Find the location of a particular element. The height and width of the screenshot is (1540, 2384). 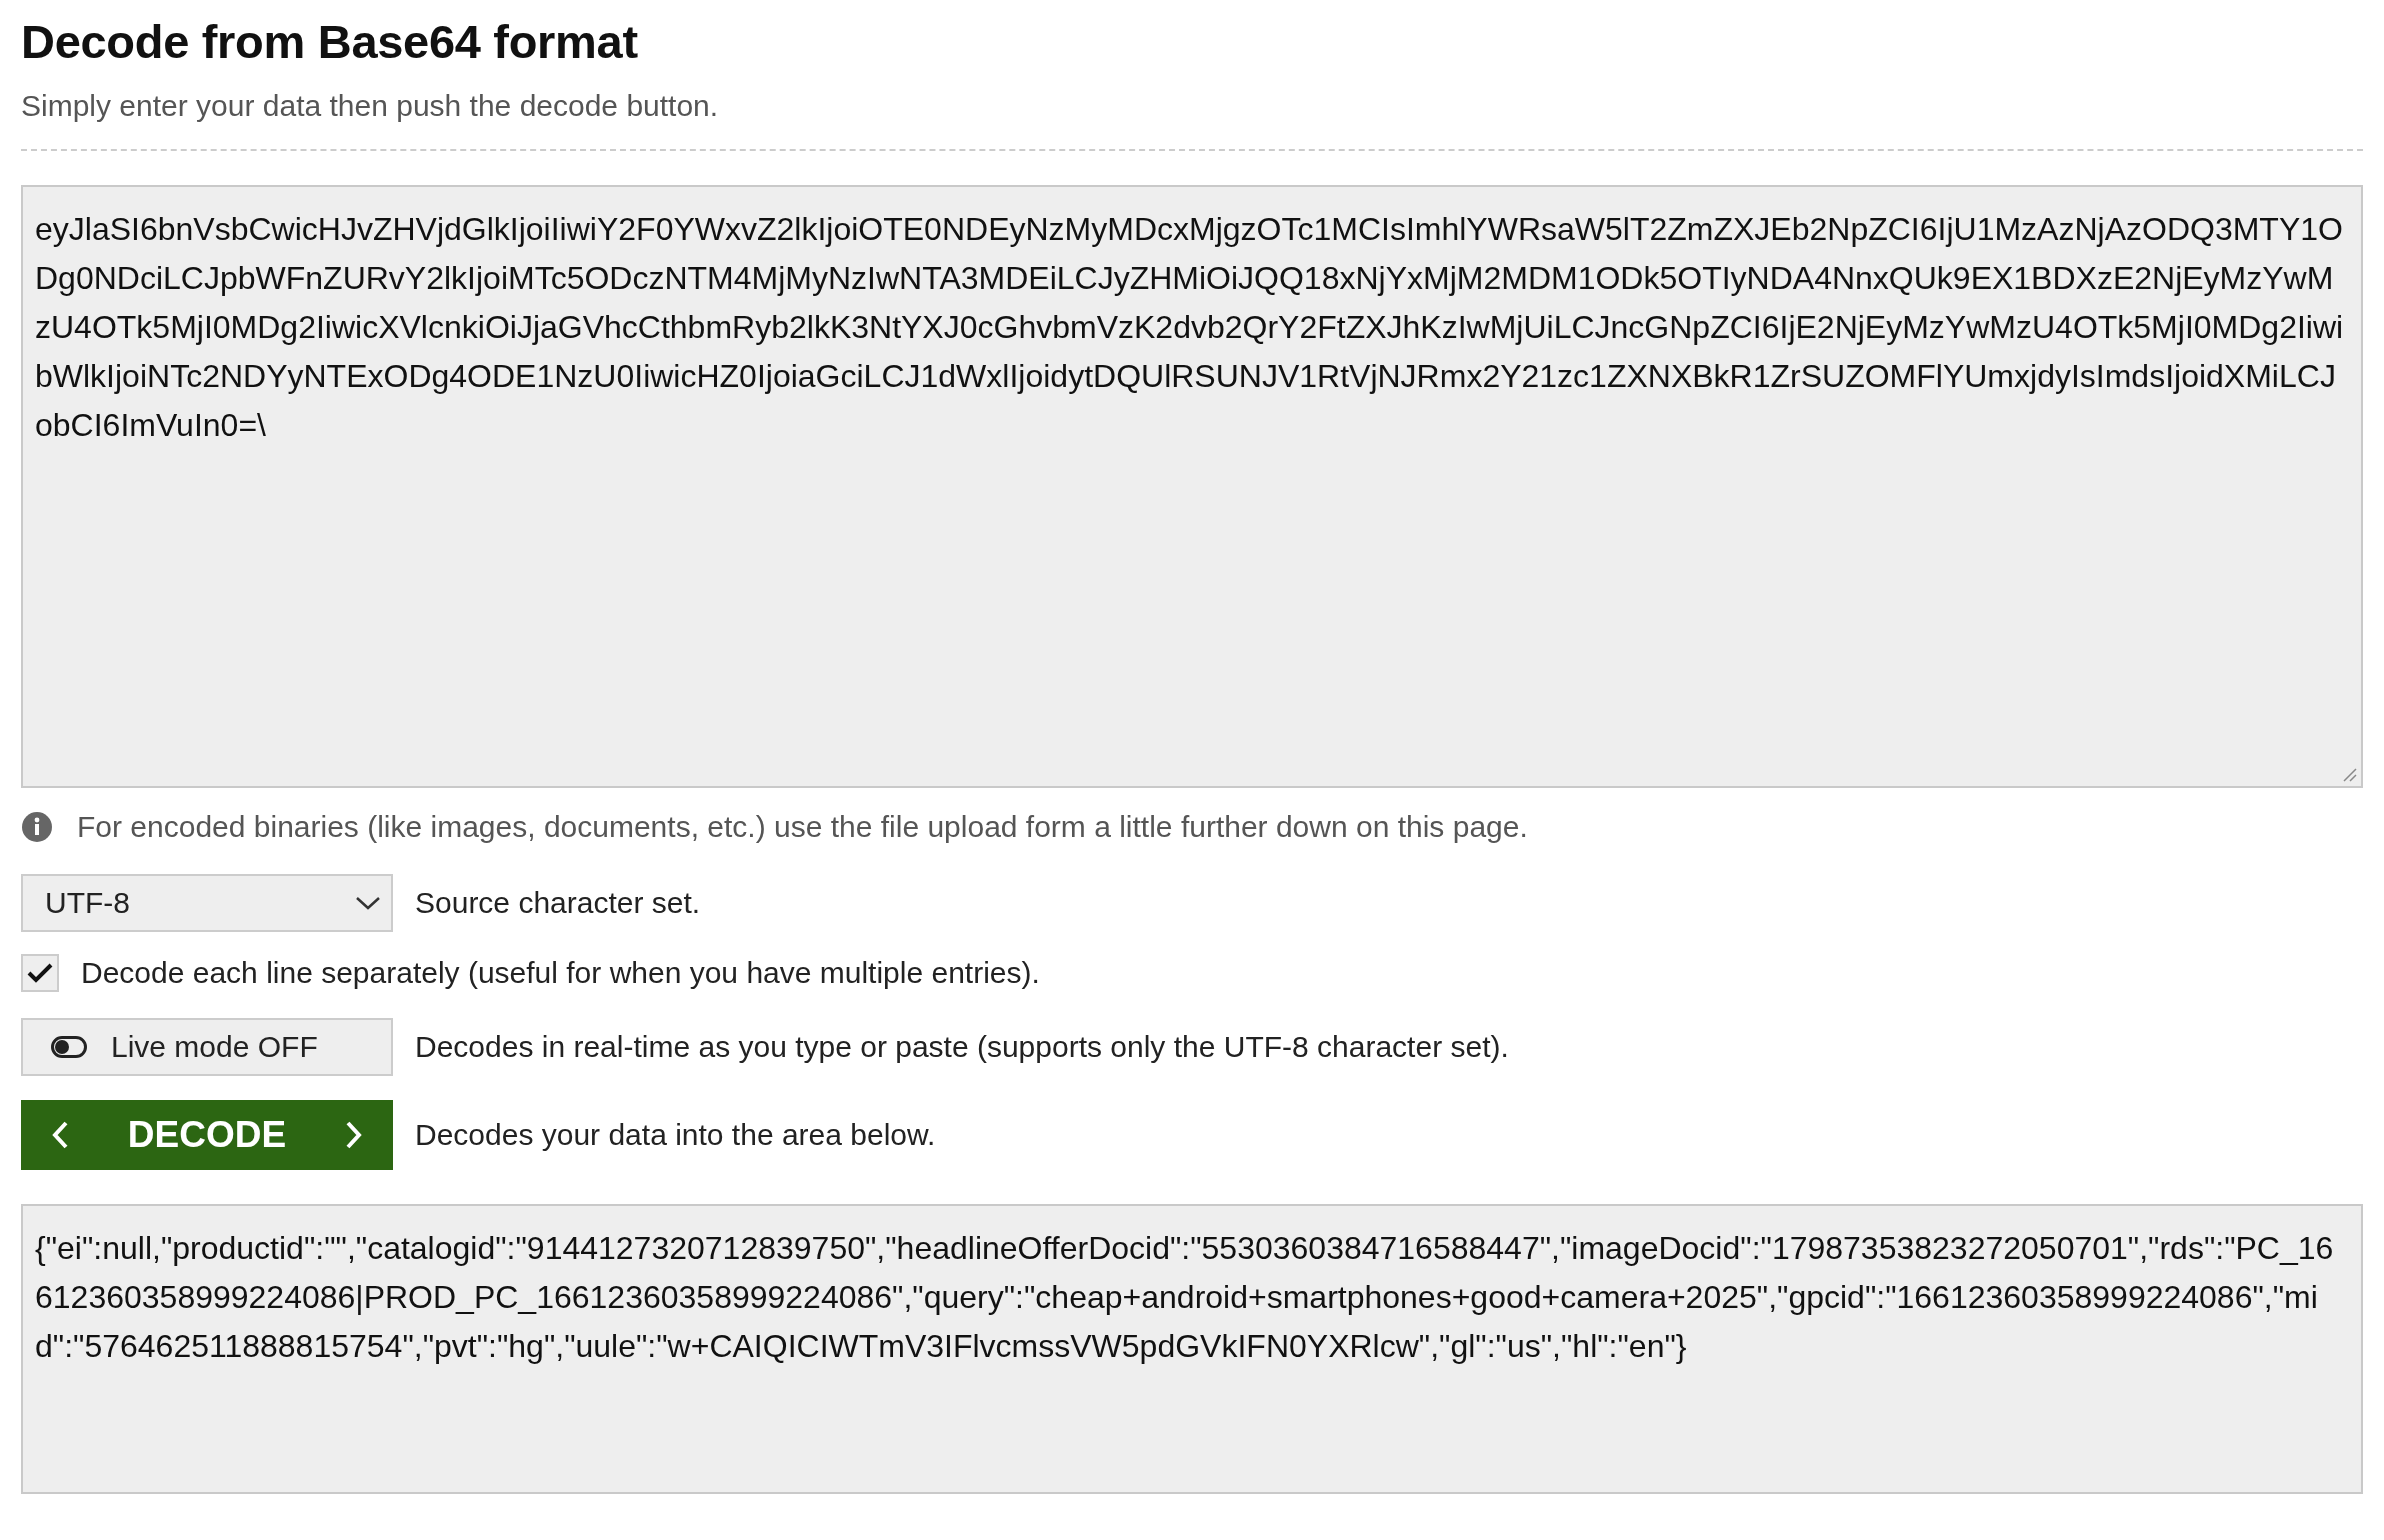

checkmark-icon is located at coordinates (40, 973).